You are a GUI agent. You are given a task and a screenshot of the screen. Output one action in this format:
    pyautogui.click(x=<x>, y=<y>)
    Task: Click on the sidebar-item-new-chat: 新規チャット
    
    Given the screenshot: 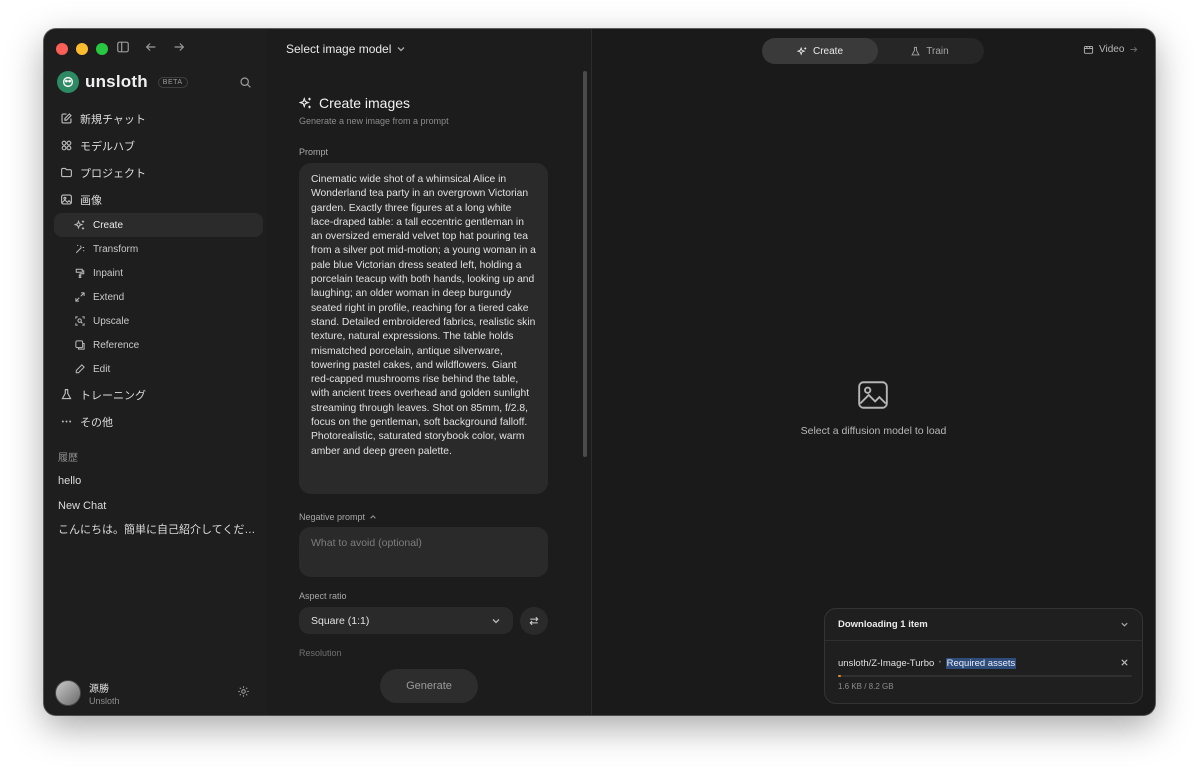 What is the action you would take?
    pyautogui.click(x=158, y=118)
    